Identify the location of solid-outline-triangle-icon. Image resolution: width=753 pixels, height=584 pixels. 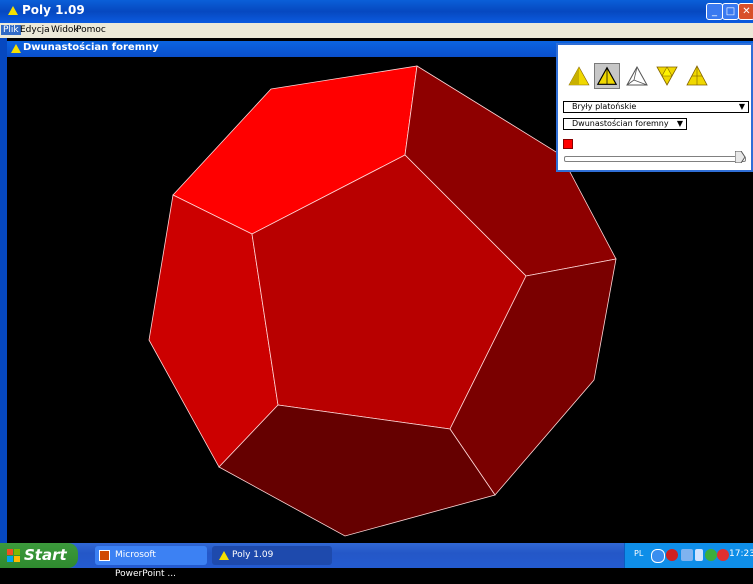
(607, 75).